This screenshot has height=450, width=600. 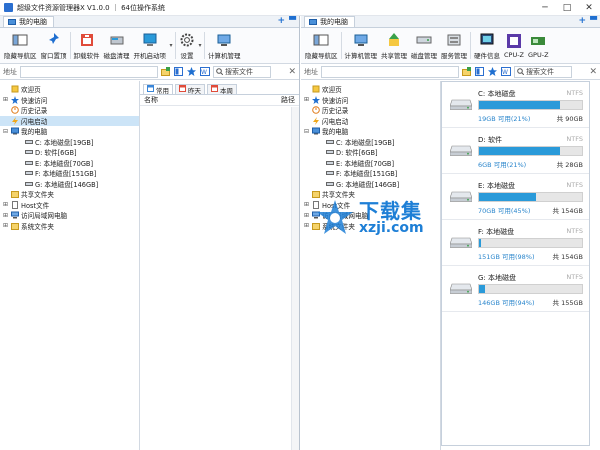 I want to click on column-path: 路径, so click(x=288, y=100).